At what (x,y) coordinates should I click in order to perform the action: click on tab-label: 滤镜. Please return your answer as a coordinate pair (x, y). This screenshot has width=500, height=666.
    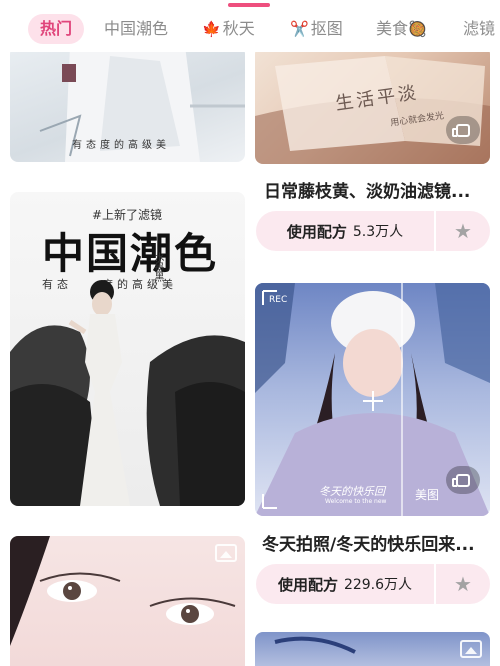
    Looking at the image, I should click on (479, 28).